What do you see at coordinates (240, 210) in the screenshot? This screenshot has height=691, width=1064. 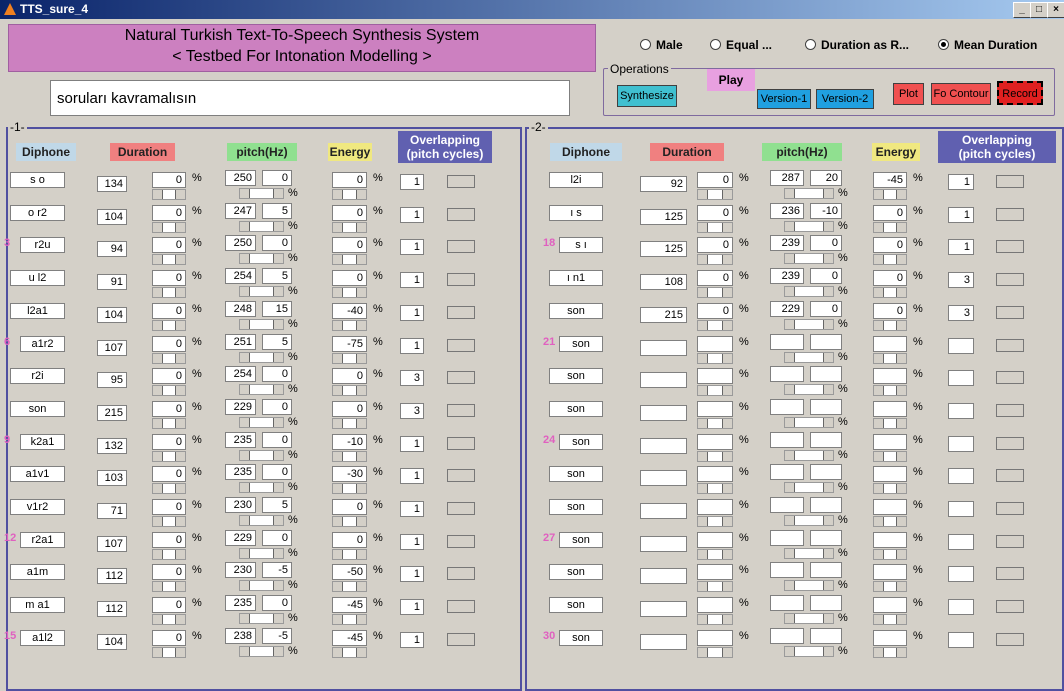 I see `pitch-base-cell: 247` at bounding box center [240, 210].